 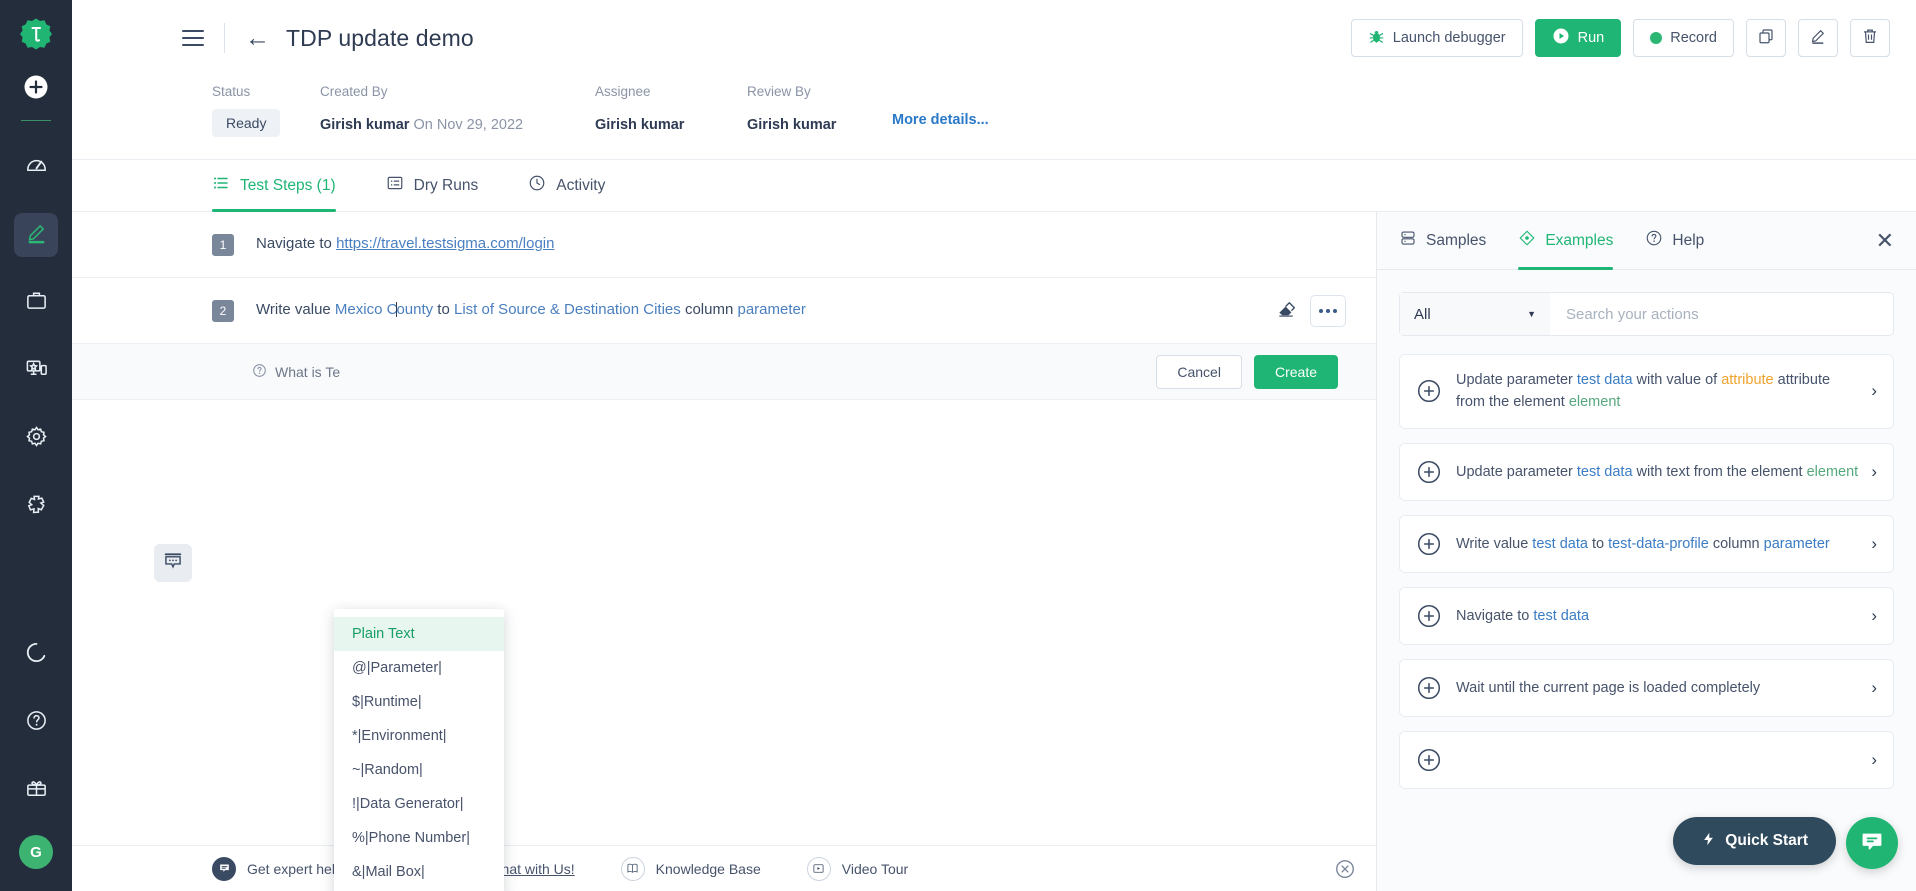 I want to click on record-button: Record, so click(x=1683, y=38).